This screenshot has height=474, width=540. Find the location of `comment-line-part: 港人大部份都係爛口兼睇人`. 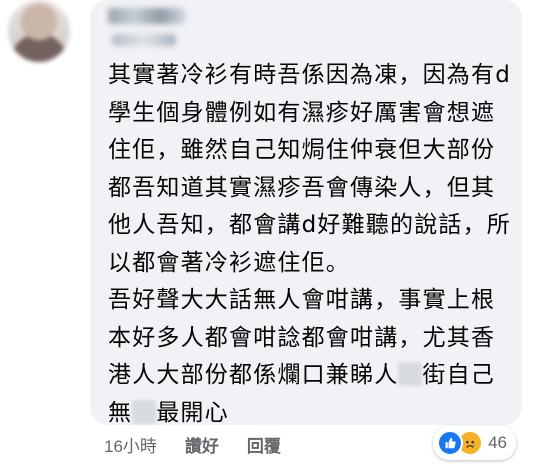

comment-line-part: 港人大部份都係爛口兼睇人 is located at coordinates (253, 375).